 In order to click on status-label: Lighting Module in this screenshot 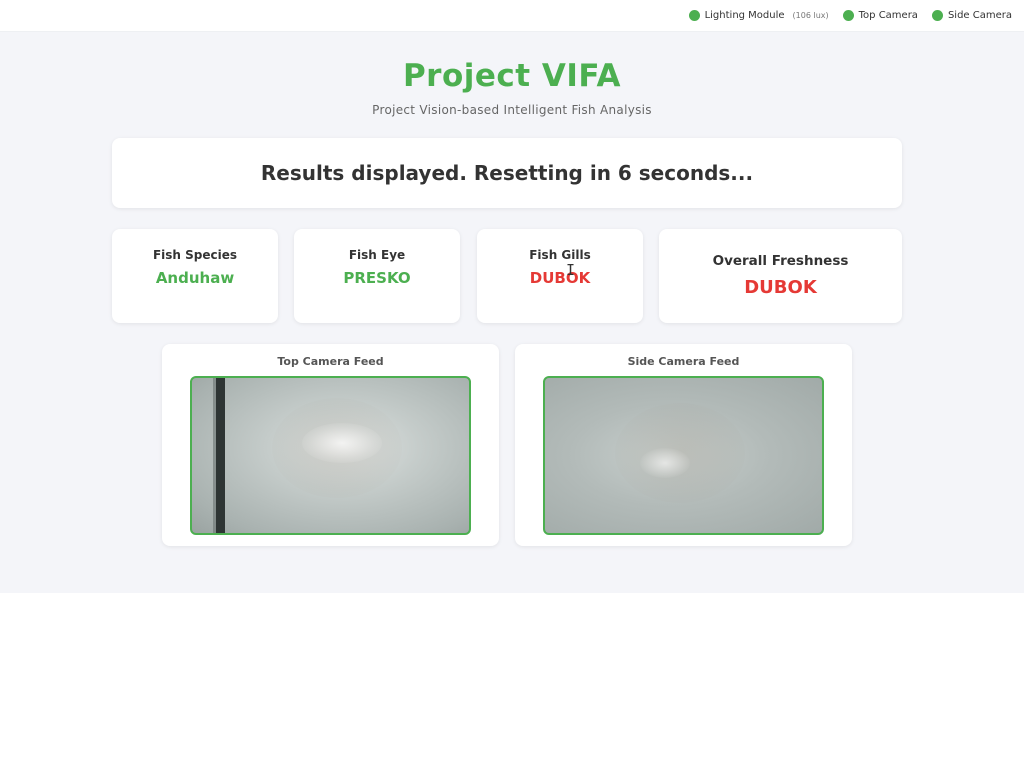, I will do `click(744, 15)`.